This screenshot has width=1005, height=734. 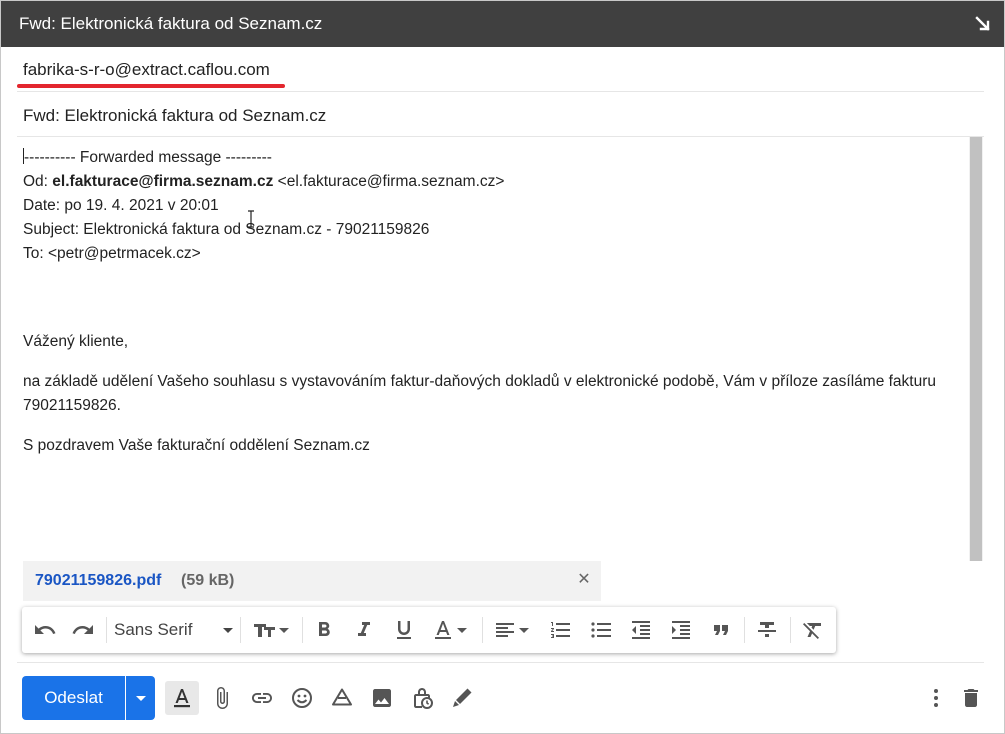 What do you see at coordinates (462, 698) in the screenshot?
I see `signature-icon` at bounding box center [462, 698].